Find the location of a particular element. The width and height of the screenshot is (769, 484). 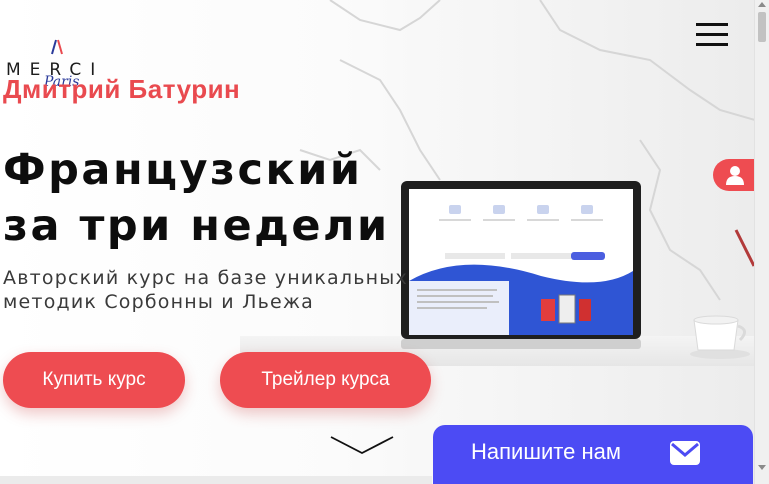

scroll-up-arrow-icon is located at coordinates (762, 4).